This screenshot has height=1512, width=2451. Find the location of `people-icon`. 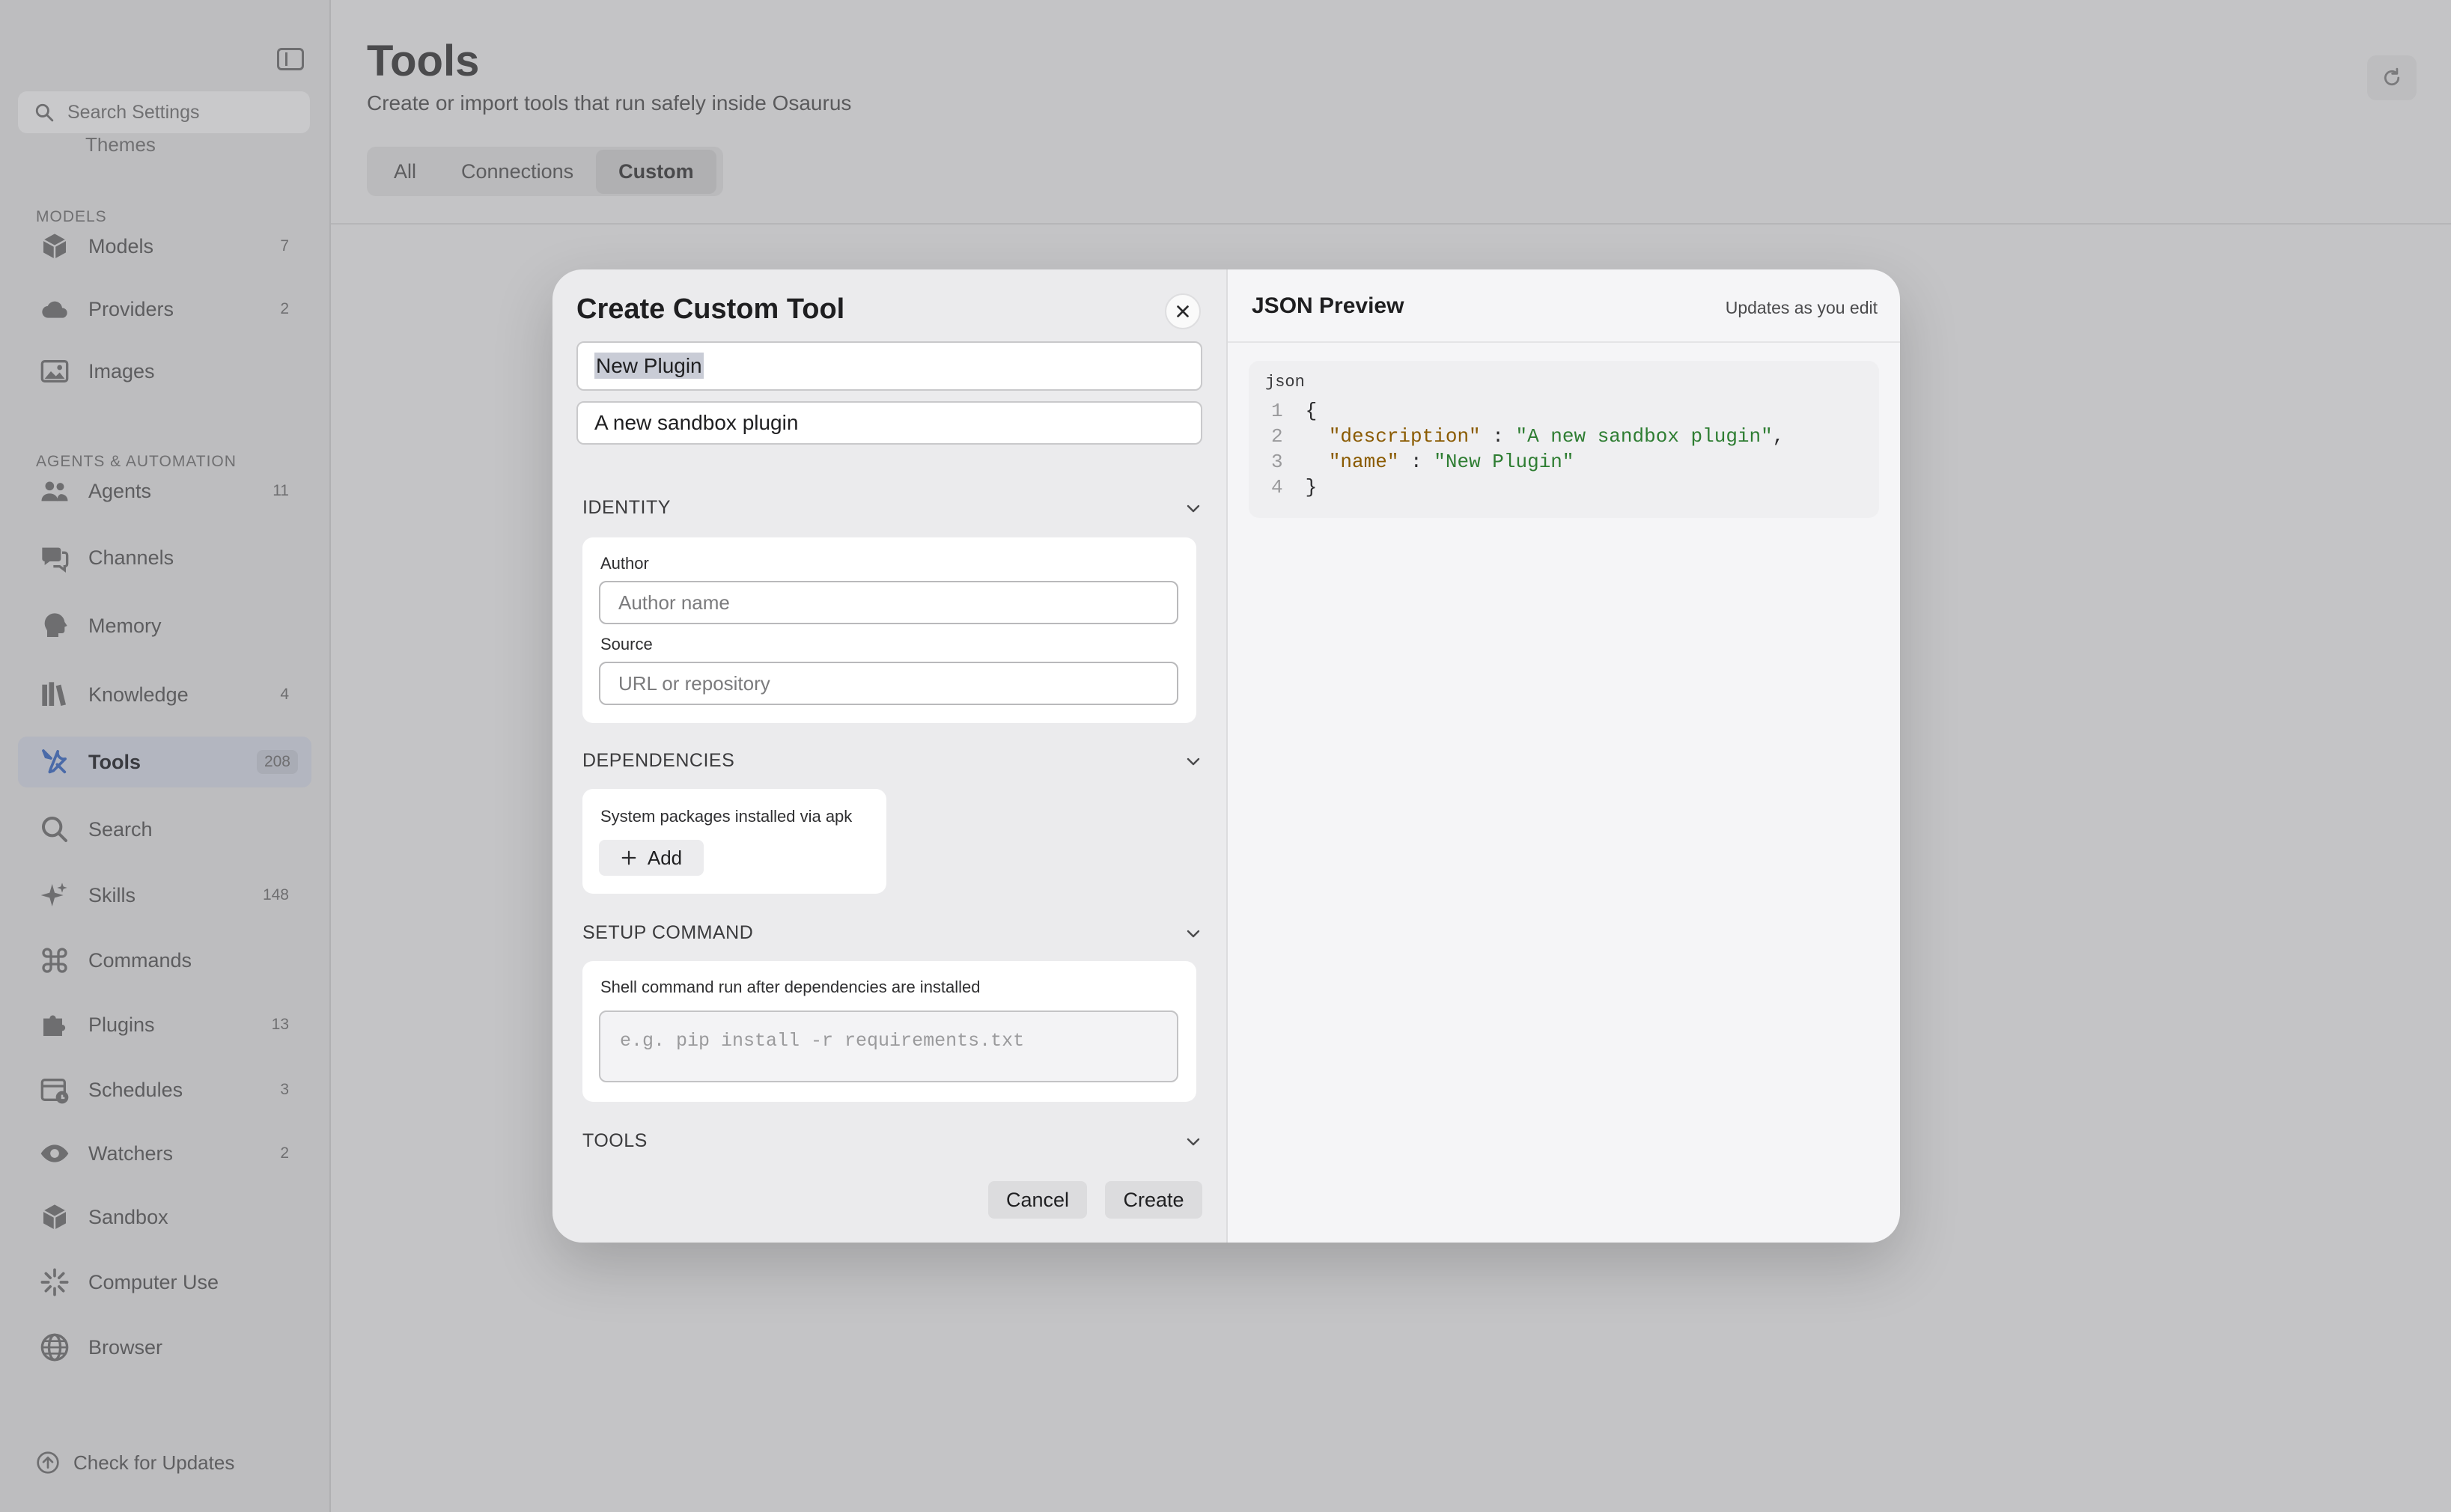

people-icon is located at coordinates (54, 491).